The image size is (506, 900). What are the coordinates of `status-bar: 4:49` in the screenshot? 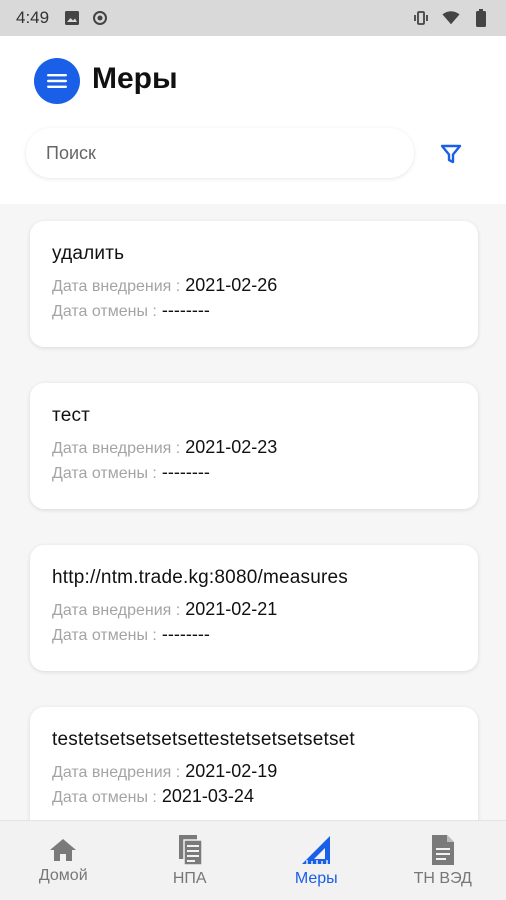 It's located at (253, 18).